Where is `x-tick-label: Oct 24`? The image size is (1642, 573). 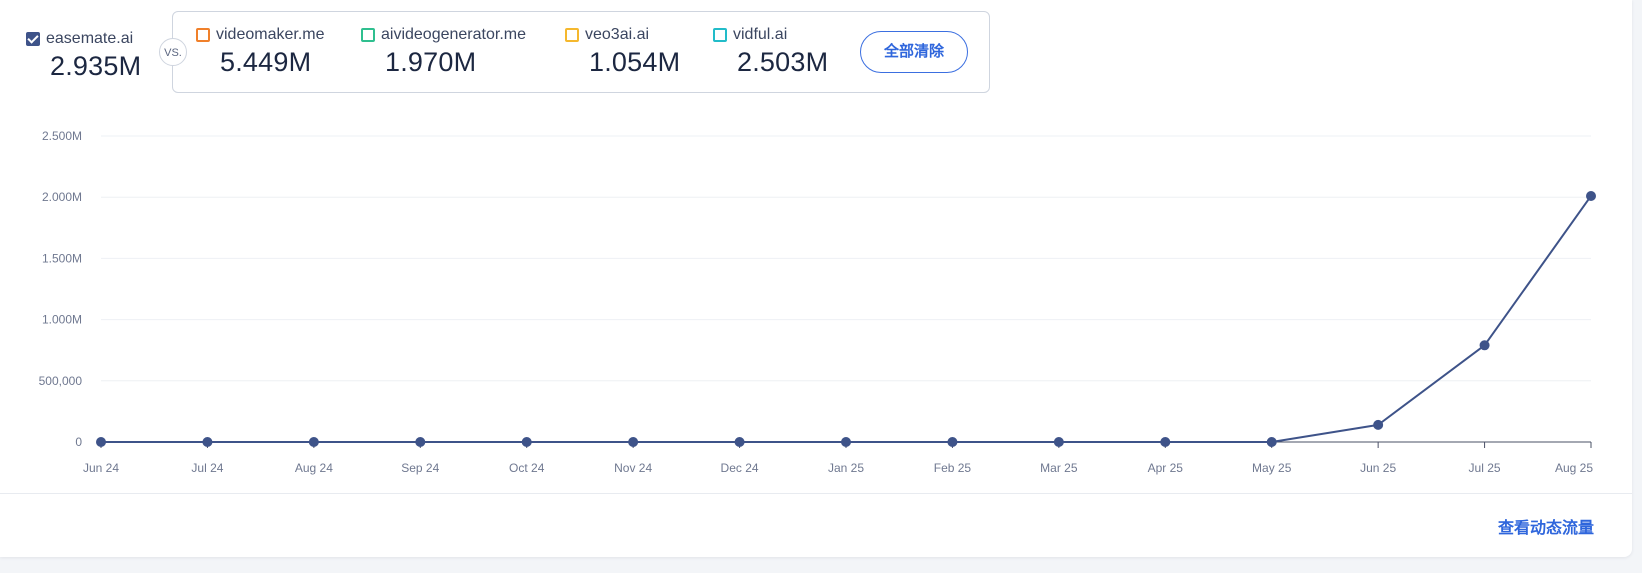
x-tick-label: Oct 24 is located at coordinates (527, 468).